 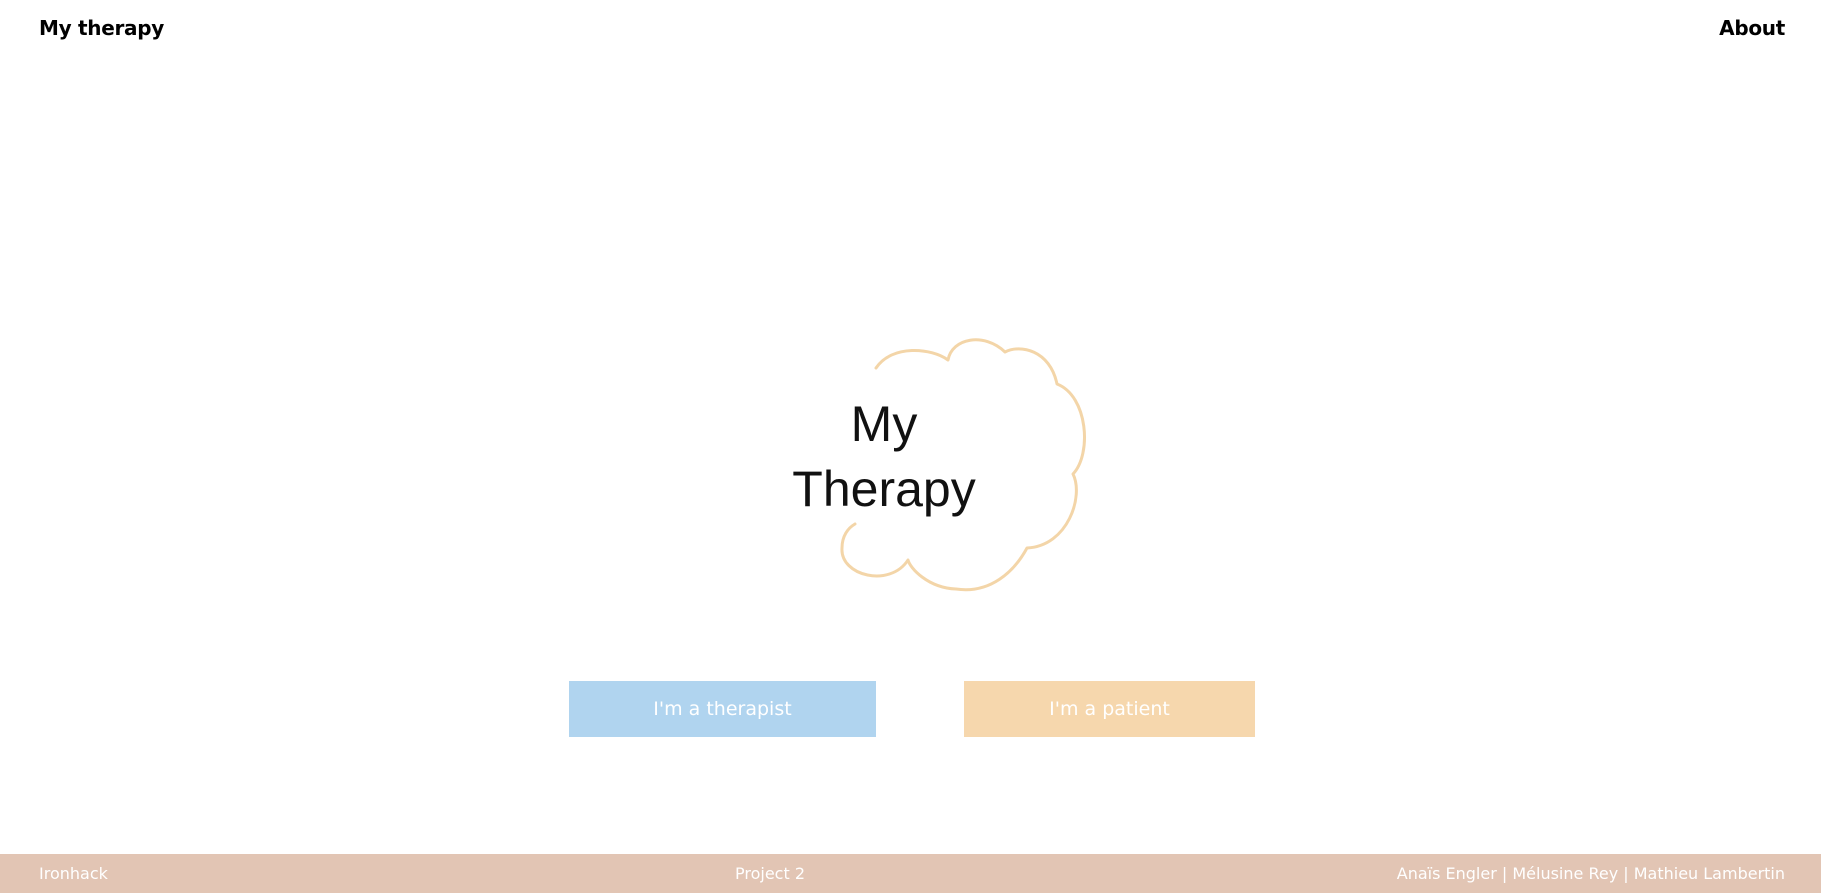 I want to click on brand-link: My therapy, so click(x=101, y=28).